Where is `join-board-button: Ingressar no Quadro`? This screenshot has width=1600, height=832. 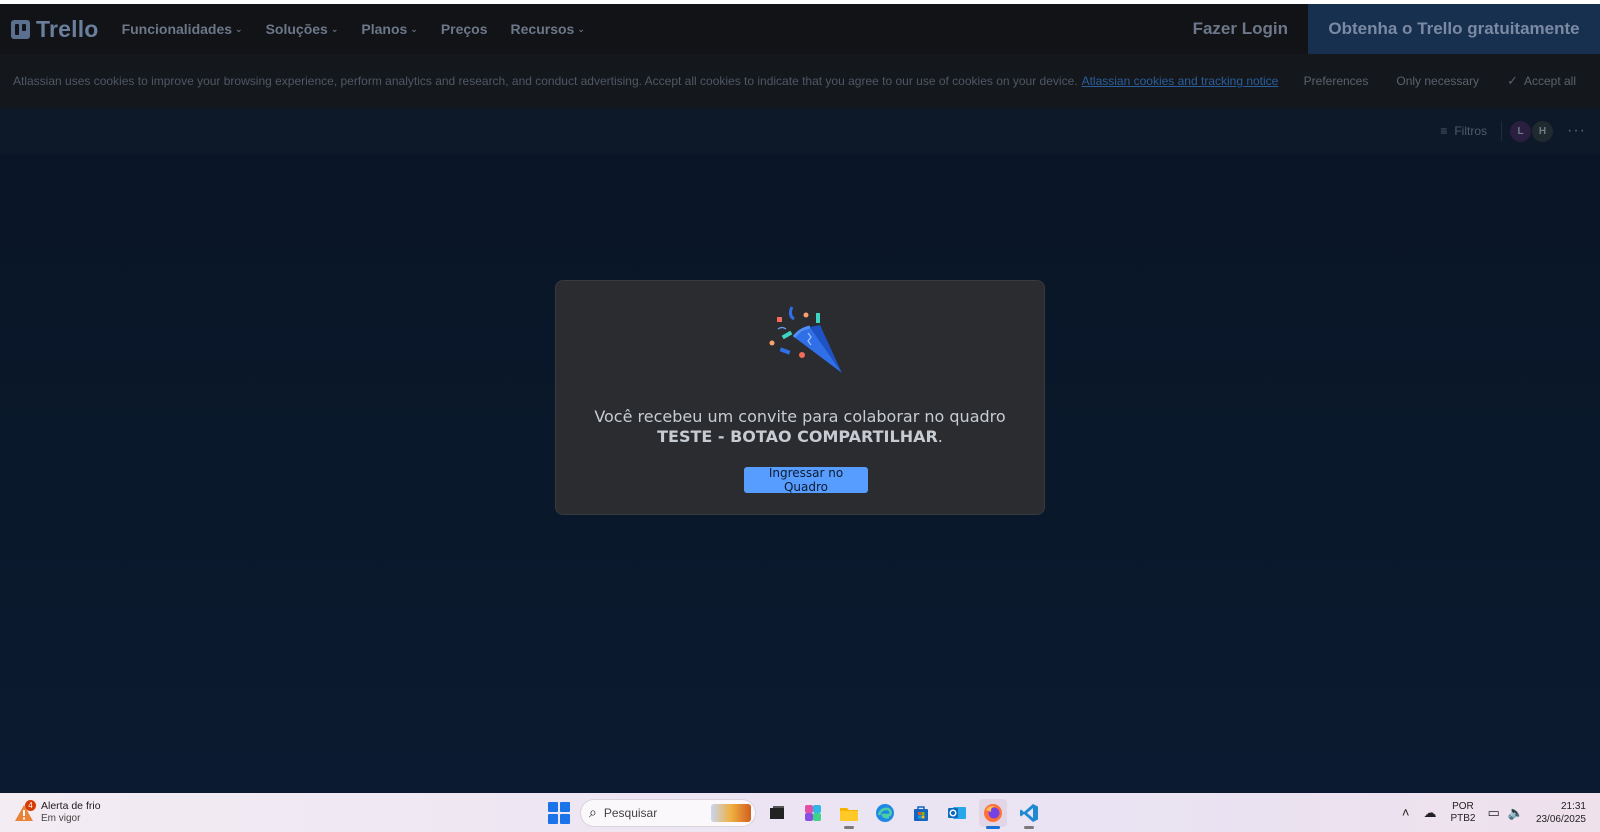
join-board-button: Ingressar no Quadro is located at coordinates (806, 480).